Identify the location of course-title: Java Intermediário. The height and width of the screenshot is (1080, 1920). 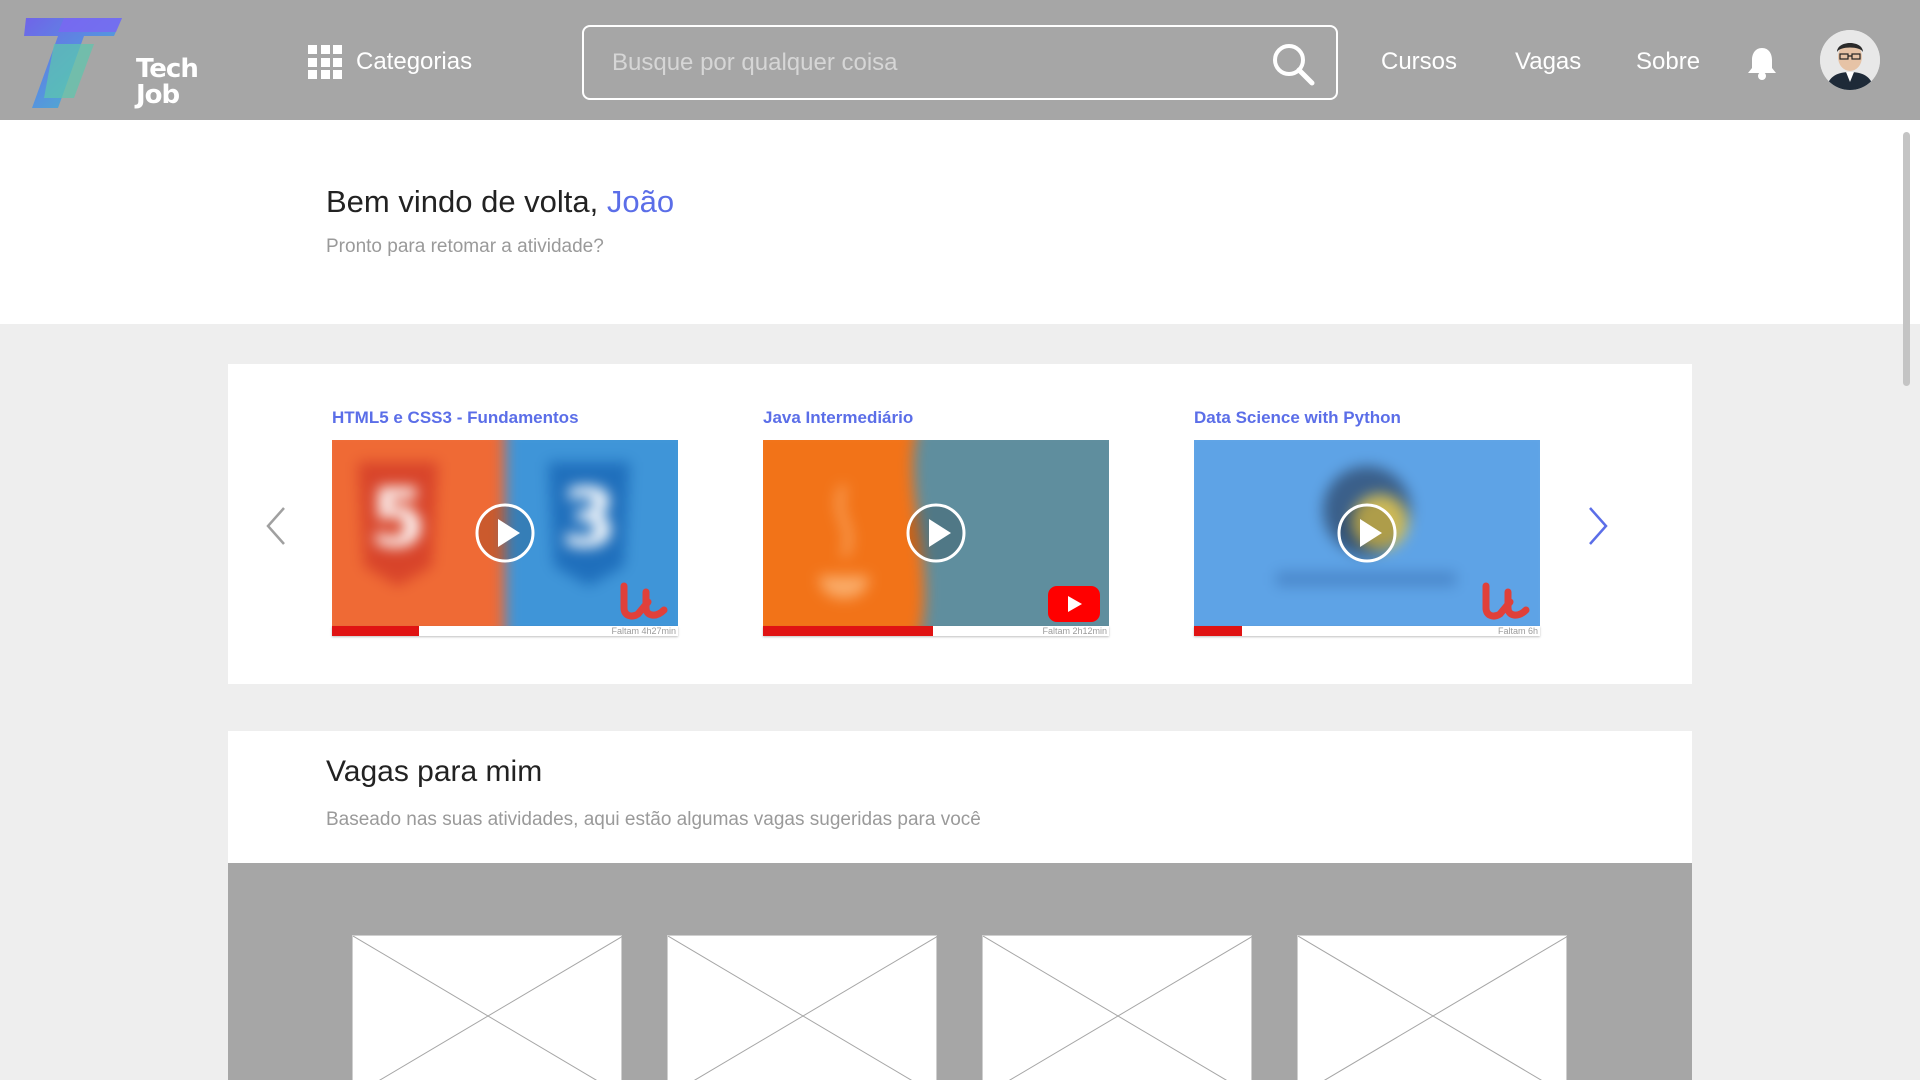
(838, 417).